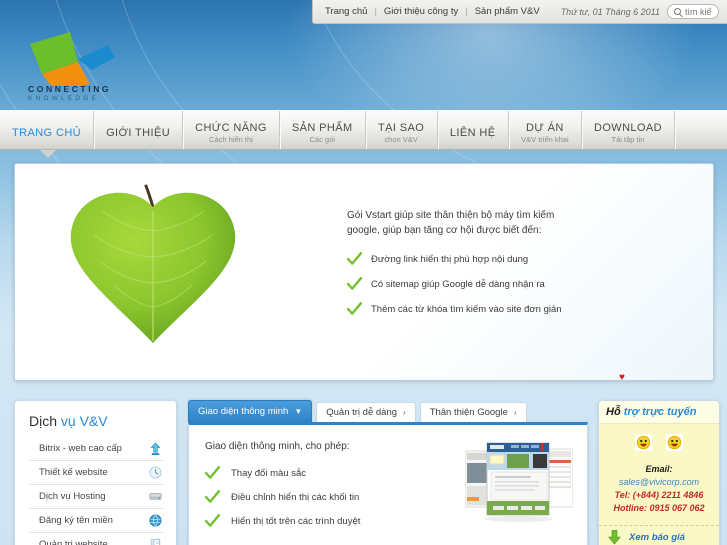  I want to click on sidebar-item-label: Đăng ký tên miền, so click(76, 520).